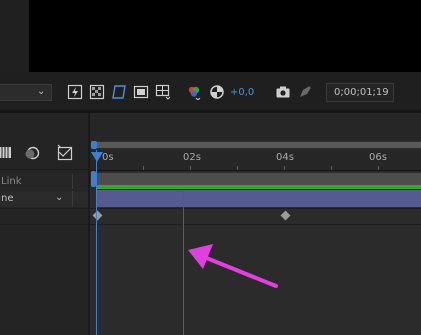 Image resolution: width=421 pixels, height=335 pixels. I want to click on transparency-grid-icon, so click(97, 92).